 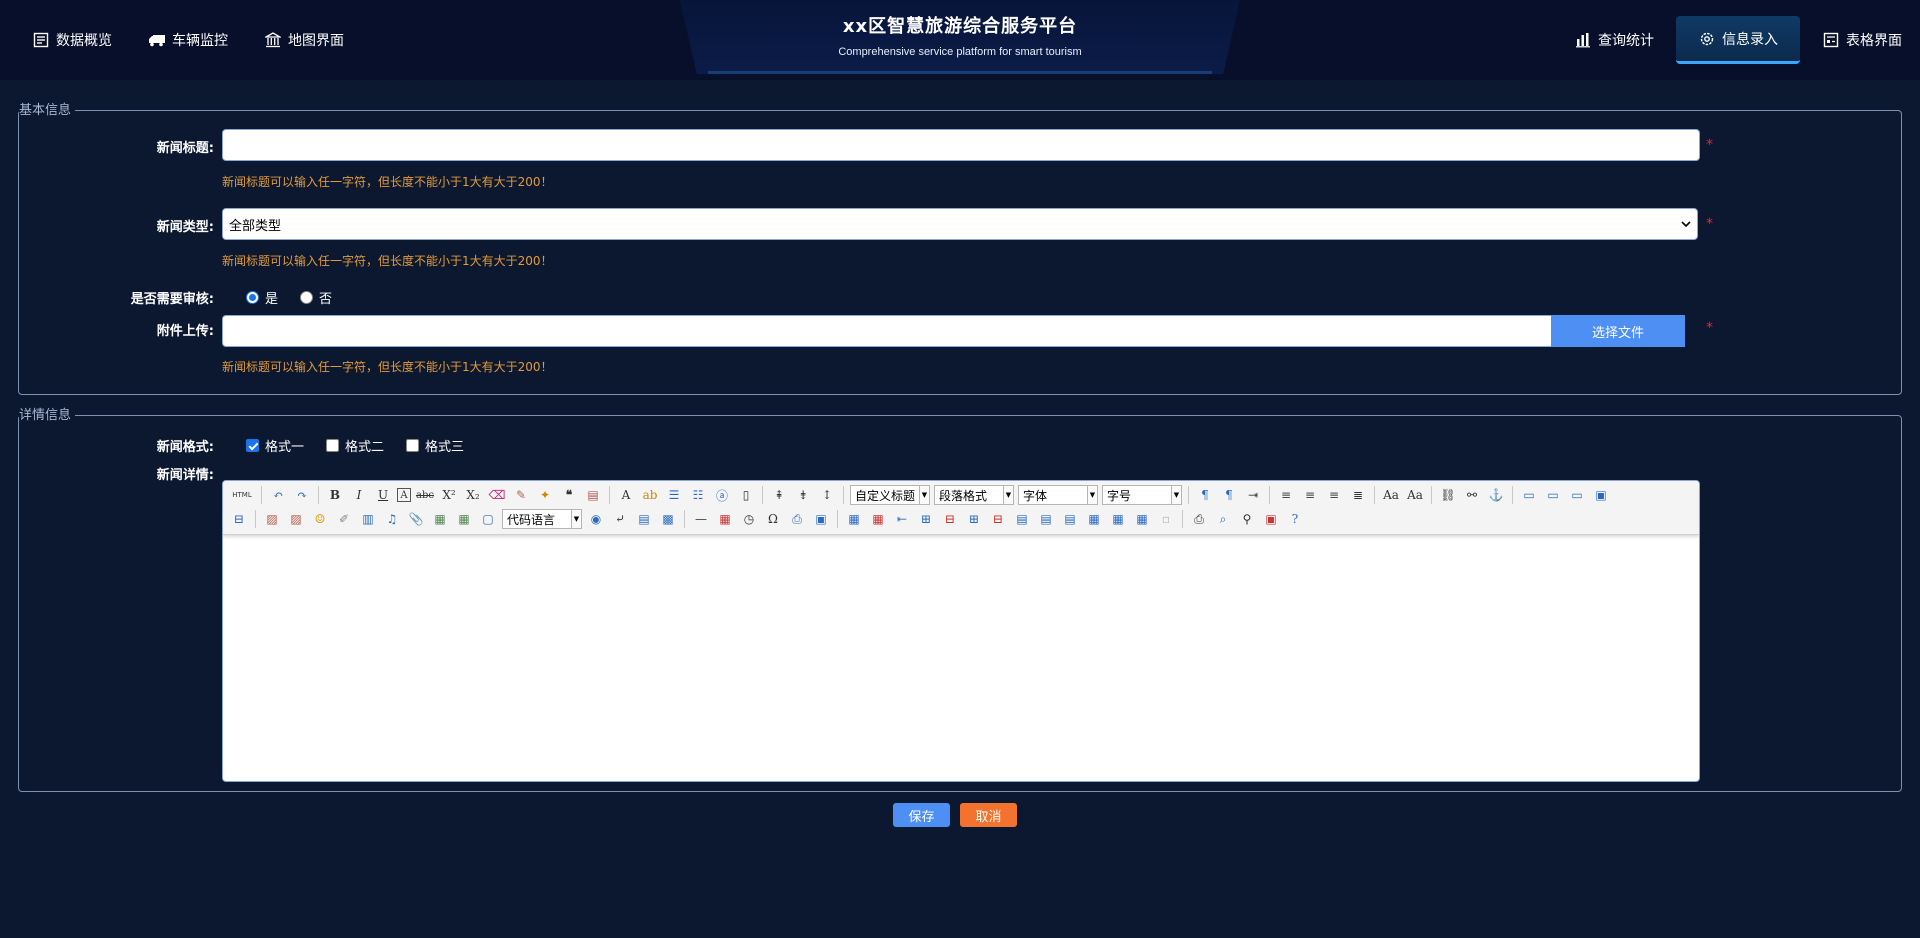 What do you see at coordinates (650, 495) in the screenshot?
I see `background-color-icon: ab` at bounding box center [650, 495].